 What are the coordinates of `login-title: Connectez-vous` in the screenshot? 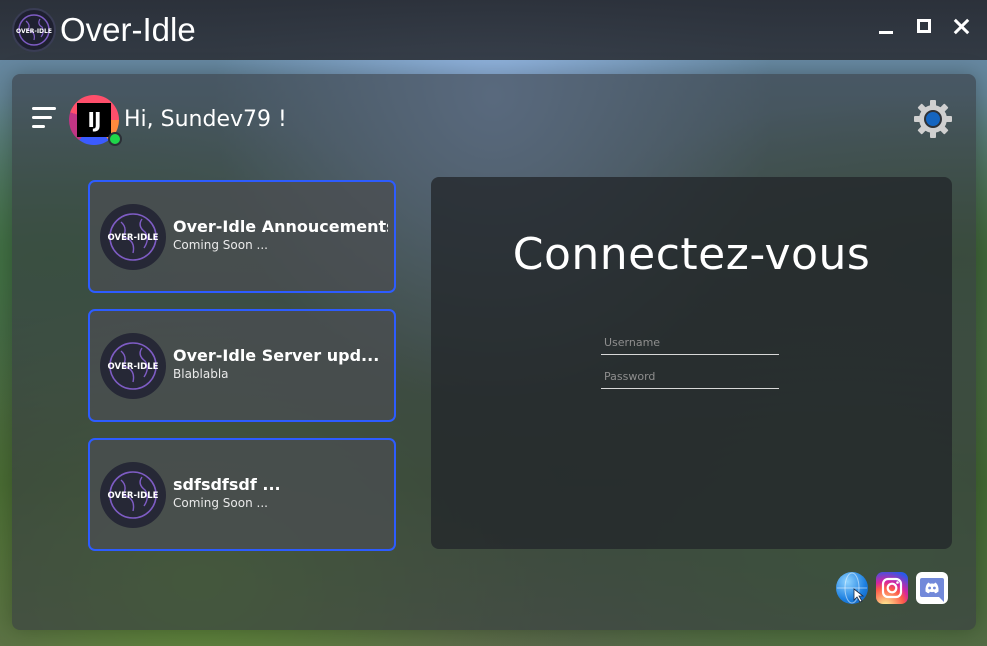 It's located at (691, 254).